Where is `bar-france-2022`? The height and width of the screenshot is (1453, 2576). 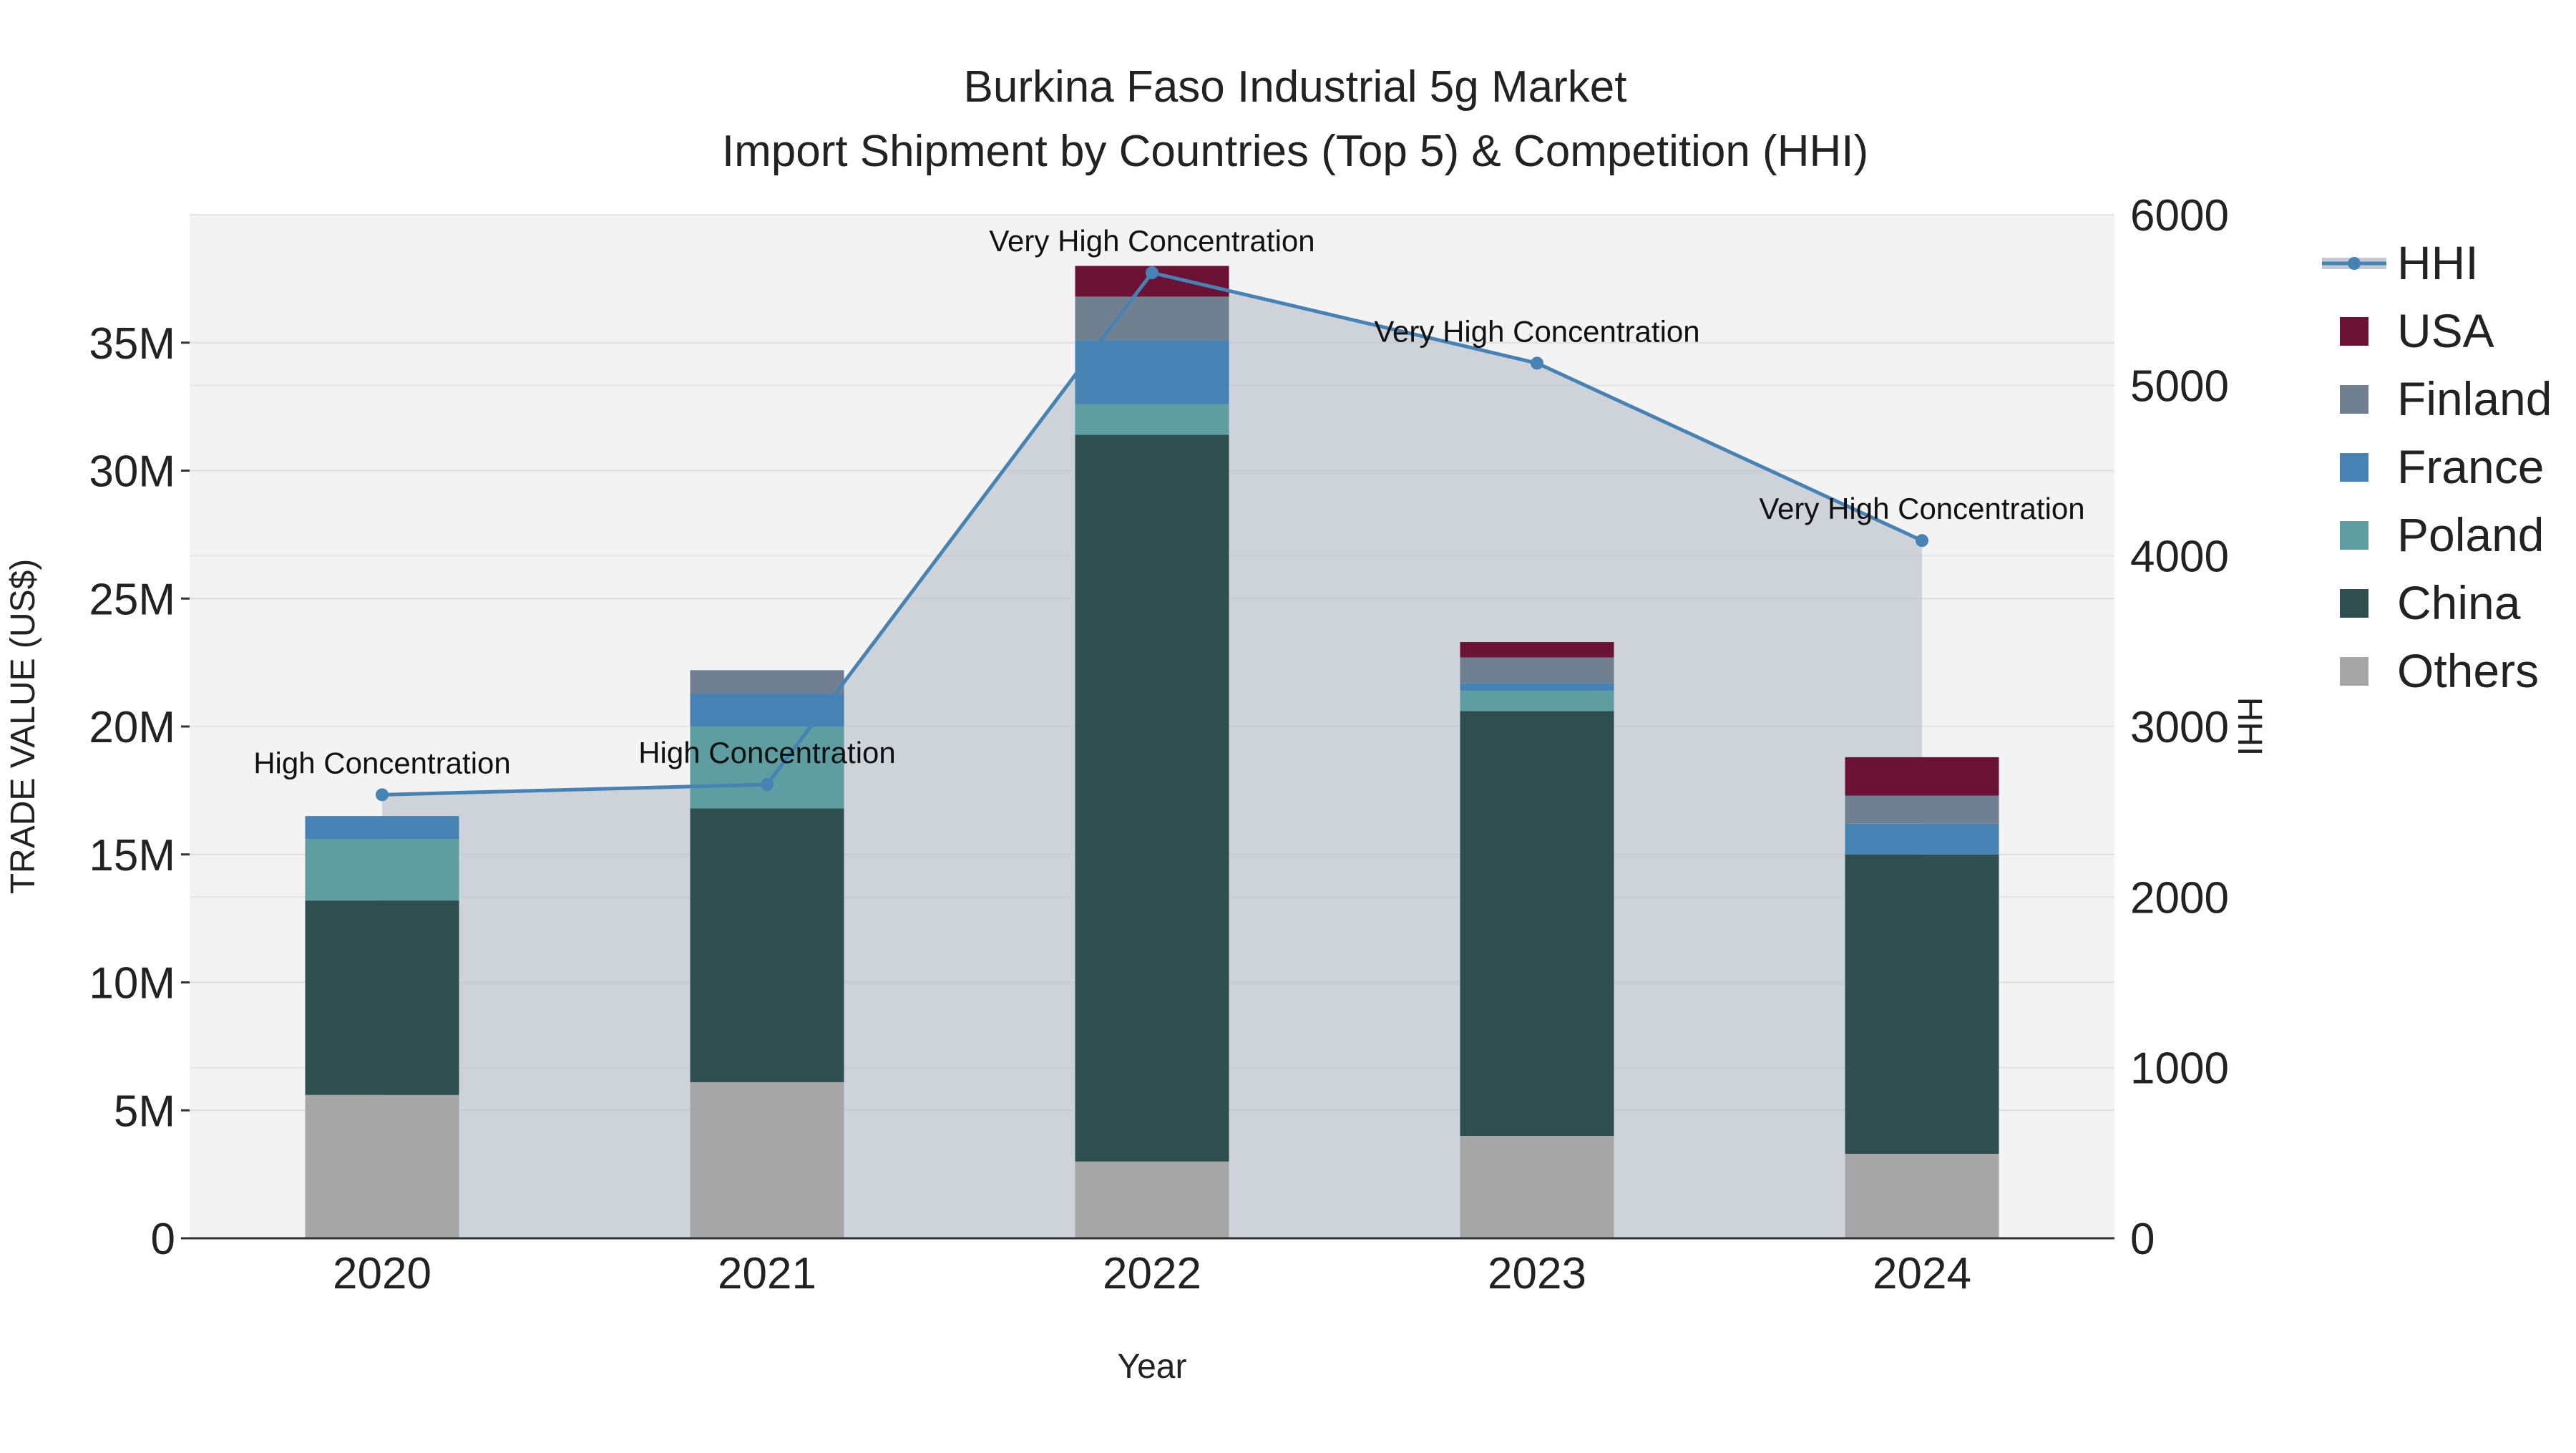
bar-france-2022 is located at coordinates (1152, 372).